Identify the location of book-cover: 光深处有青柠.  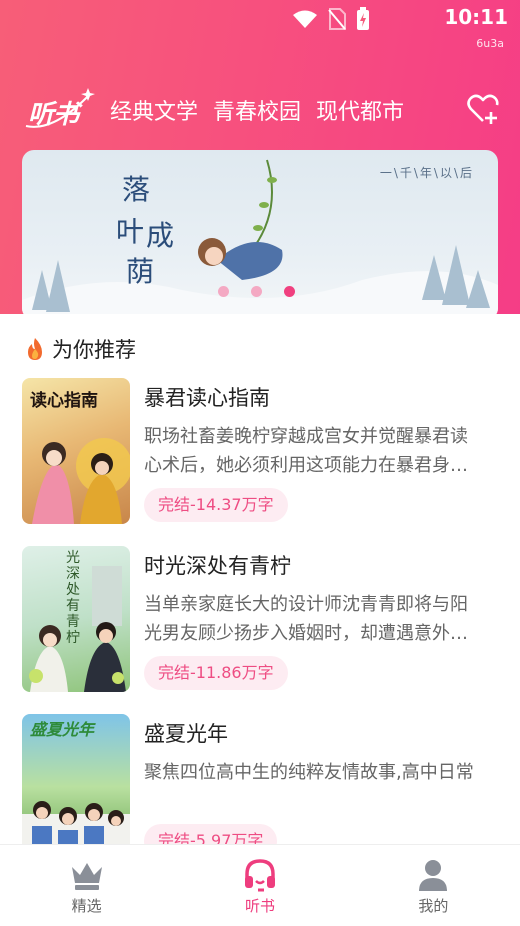
(76, 619).